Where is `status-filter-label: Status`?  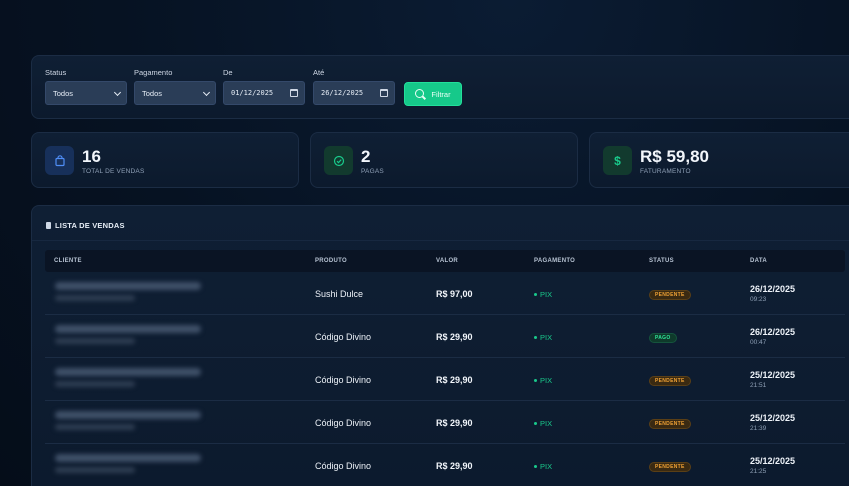 status-filter-label: Status is located at coordinates (56, 72).